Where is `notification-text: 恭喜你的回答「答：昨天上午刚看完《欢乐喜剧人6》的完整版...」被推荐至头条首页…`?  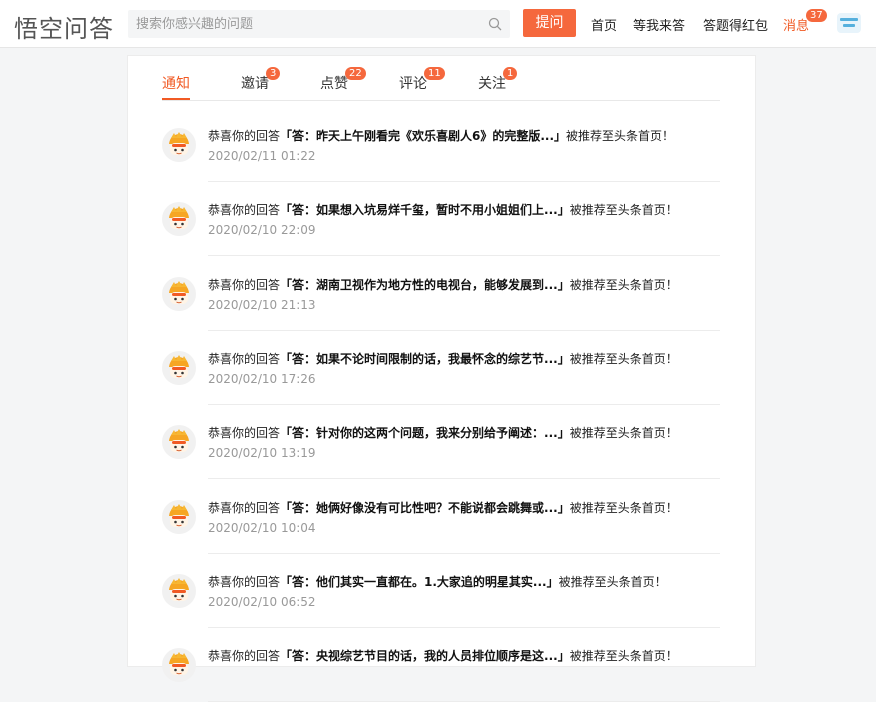 notification-text: 恭喜你的回答「答：昨天上午刚看完《欢乐喜剧人6》的完整版...」被推荐至头条首页… is located at coordinates (441, 135).